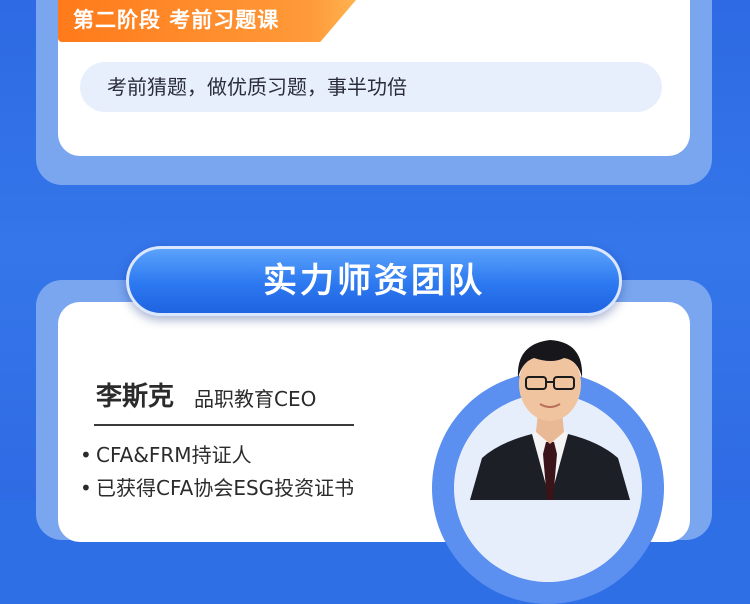 The width and height of the screenshot is (750, 604). I want to click on stage-description-pill: 考前猜题，做优质习题，事半功倍, so click(371, 87).